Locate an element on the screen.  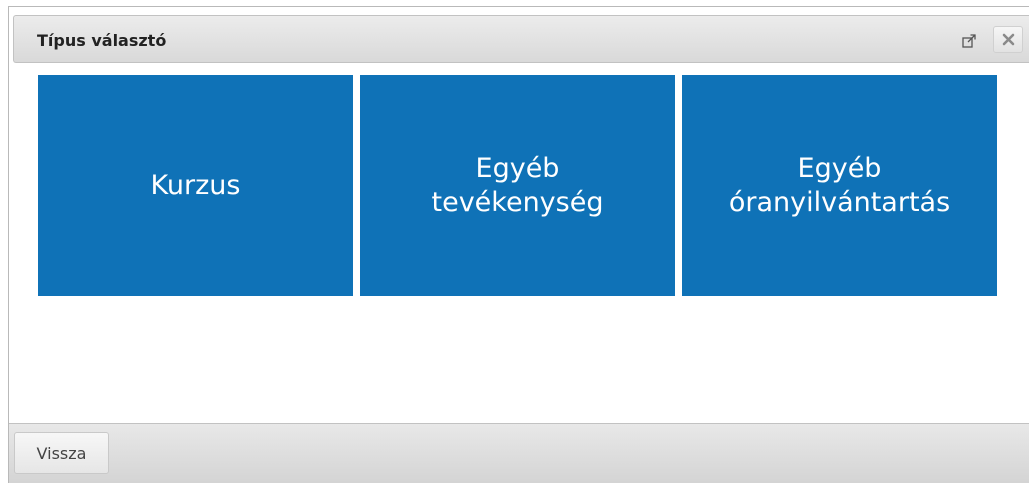
tile-kurzus: Kurzus is located at coordinates (195, 185).